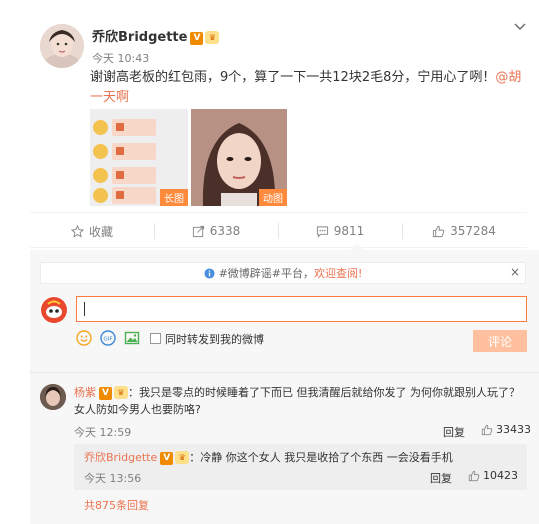  What do you see at coordinates (500, 341) in the screenshot?
I see `submit-comment-button: 评论` at bounding box center [500, 341].